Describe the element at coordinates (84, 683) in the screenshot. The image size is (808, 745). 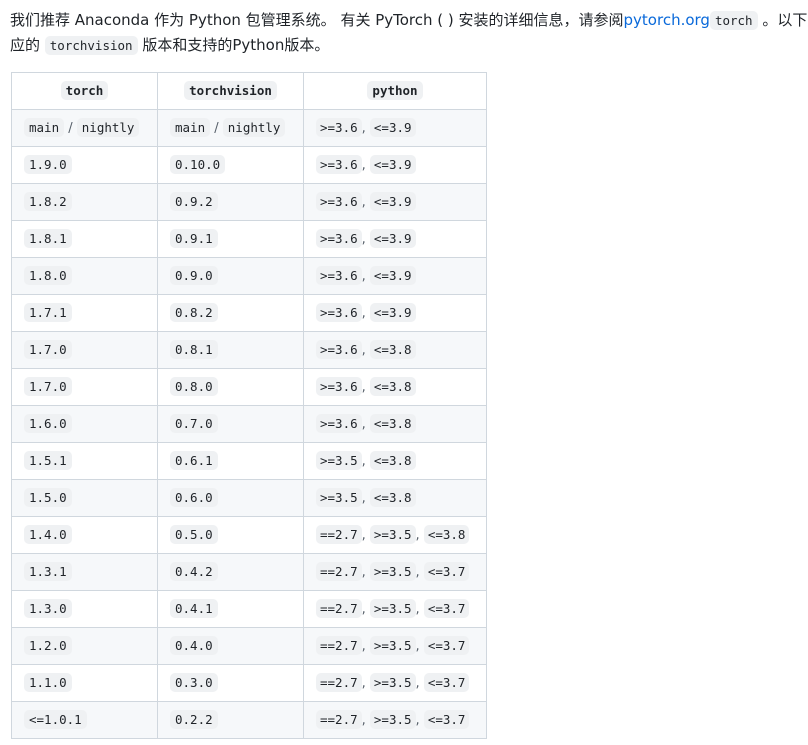
I see `torch-cell: 1.1.0` at that location.